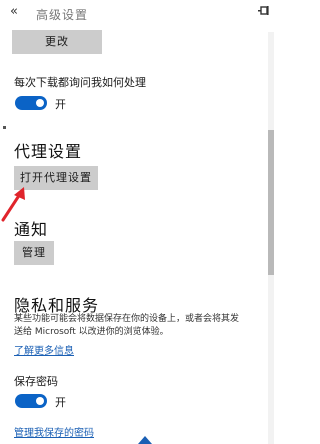 The width and height of the screenshot is (320, 444). Describe the element at coordinates (264, 10) in the screenshot. I see `pin-icon` at that location.